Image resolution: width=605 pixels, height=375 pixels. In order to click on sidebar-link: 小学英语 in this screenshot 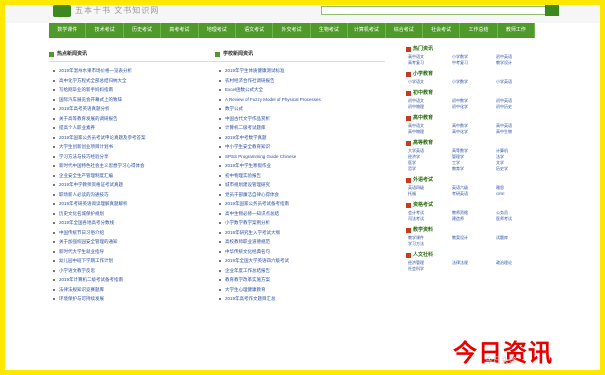, I will do `click(514, 82)`.